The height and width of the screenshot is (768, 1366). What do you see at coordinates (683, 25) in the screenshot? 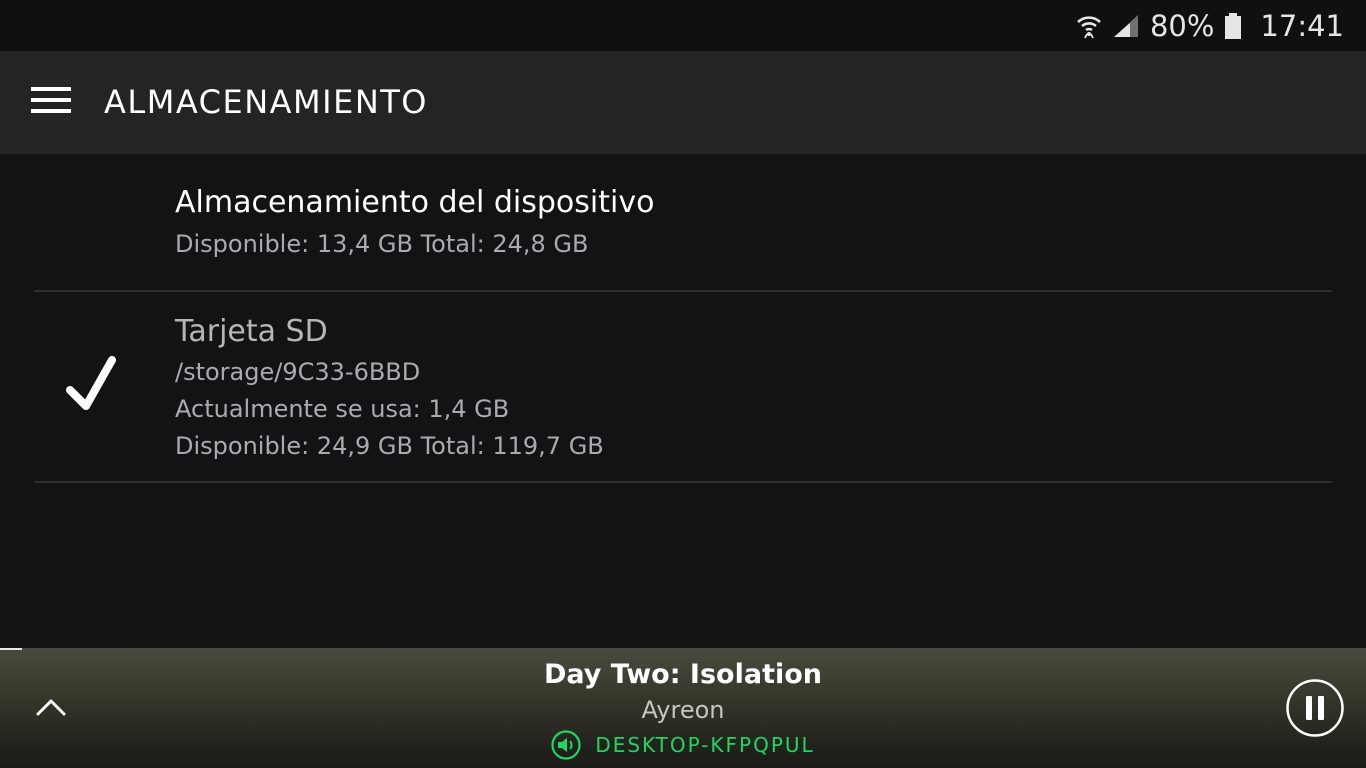
I see `status-bar: 80% 17:41` at bounding box center [683, 25].